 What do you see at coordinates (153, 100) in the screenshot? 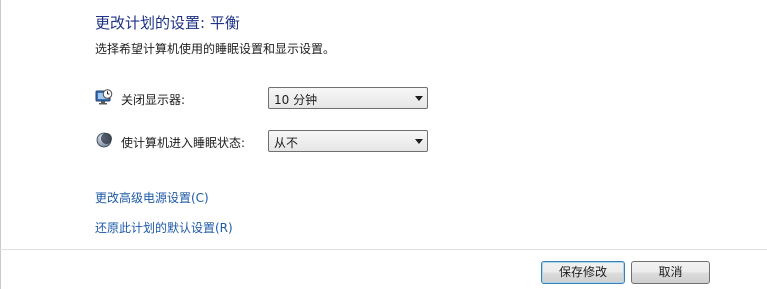
I see `display-off-label: 关闭显示器:` at bounding box center [153, 100].